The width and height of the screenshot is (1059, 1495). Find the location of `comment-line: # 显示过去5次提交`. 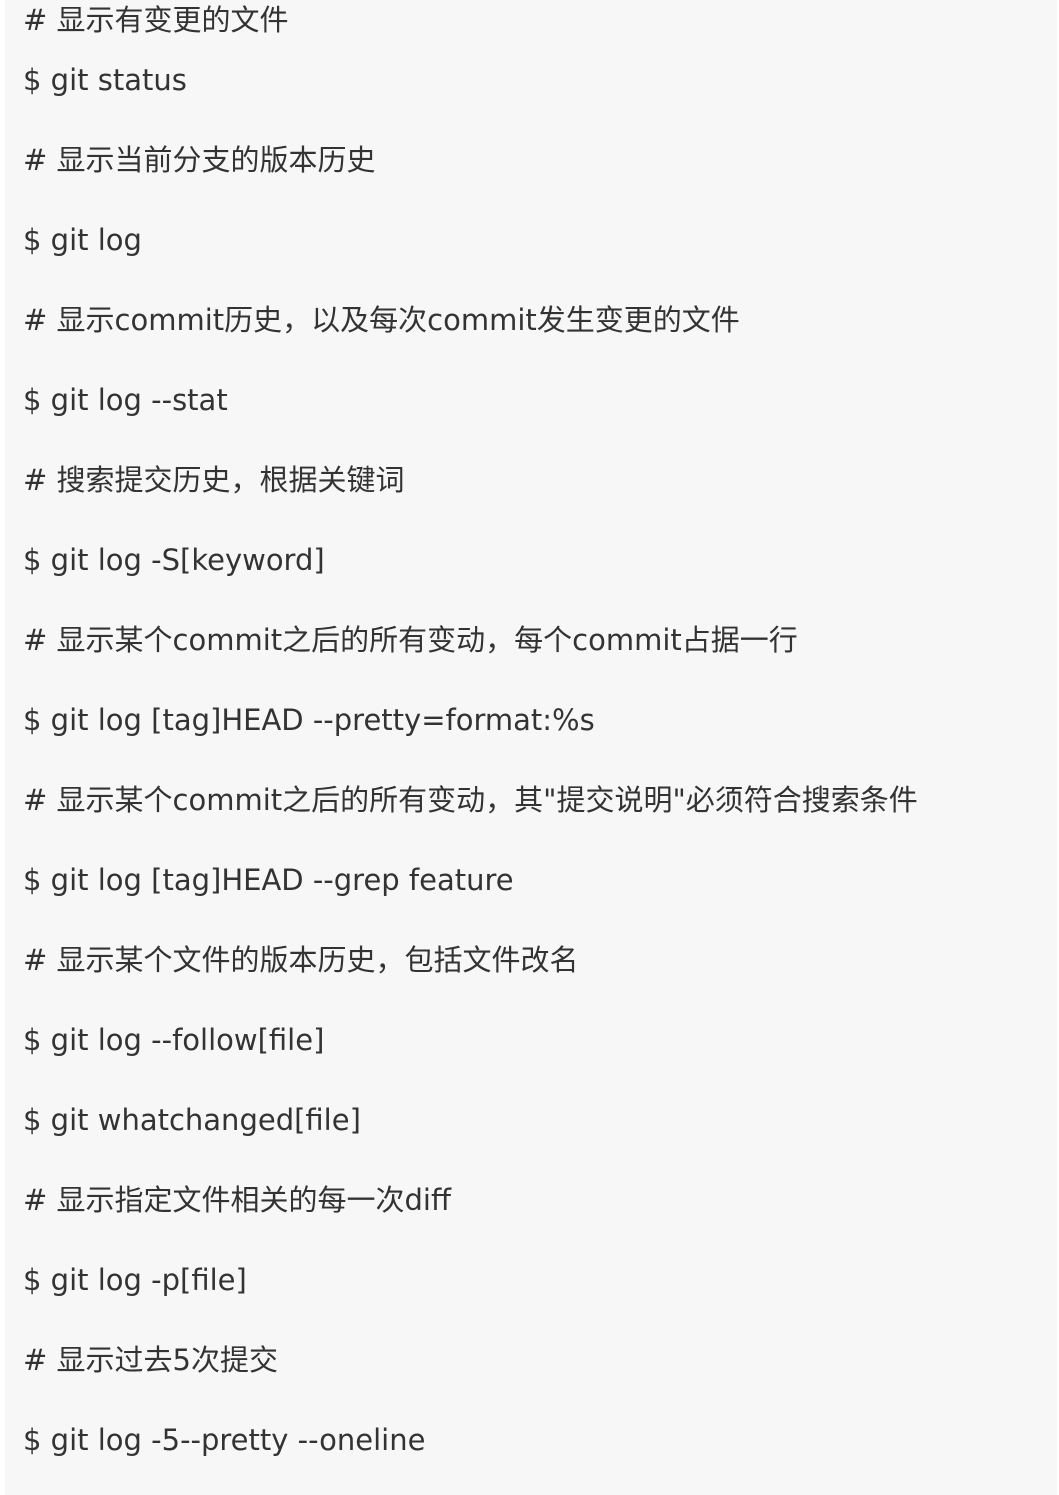

comment-line: # 显示过去5次提交 is located at coordinates (150, 1360).